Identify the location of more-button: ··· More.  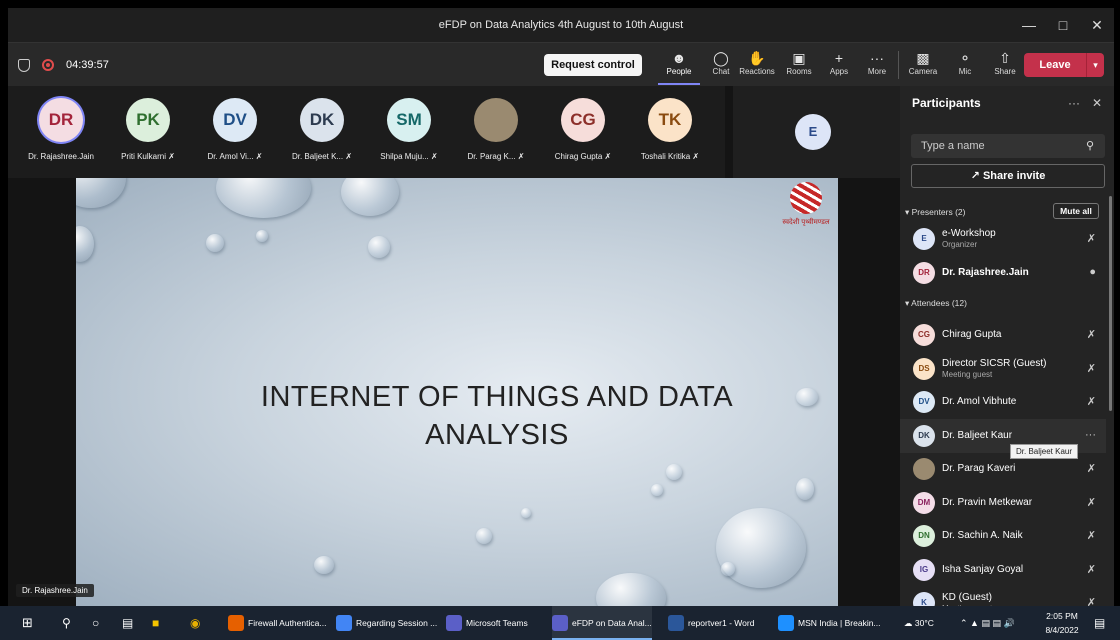
(877, 66).